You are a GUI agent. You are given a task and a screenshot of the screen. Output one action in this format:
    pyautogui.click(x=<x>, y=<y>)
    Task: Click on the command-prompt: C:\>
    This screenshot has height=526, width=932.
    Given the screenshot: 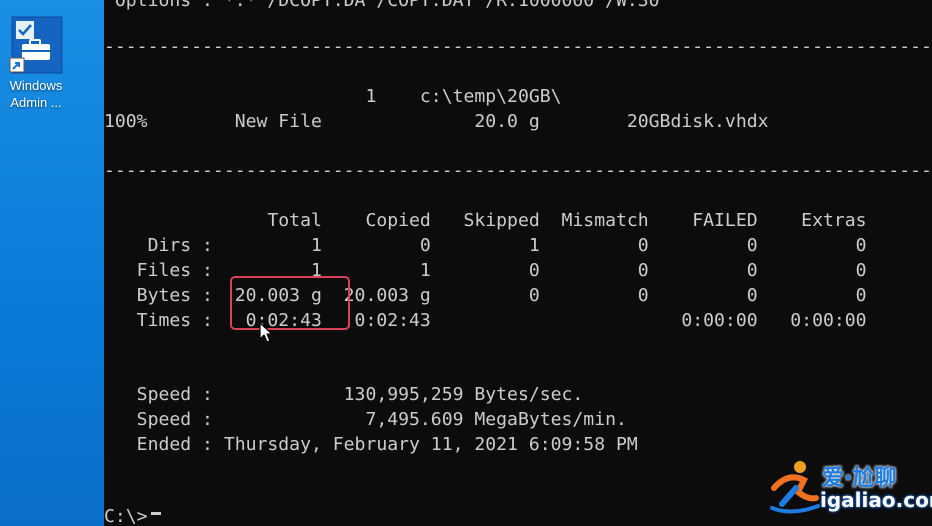 What is the action you would take?
    pyautogui.click(x=126, y=515)
    